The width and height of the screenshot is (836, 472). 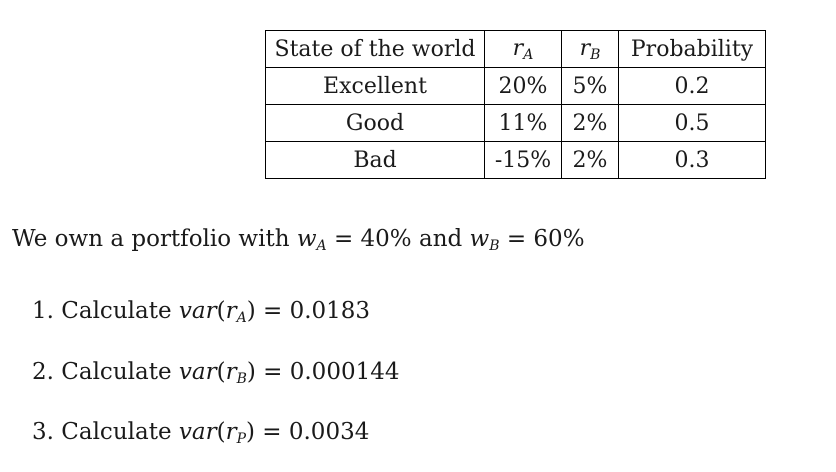 What do you see at coordinates (316, 432) in the screenshot?
I see `item-result: = 0.0034` at bounding box center [316, 432].